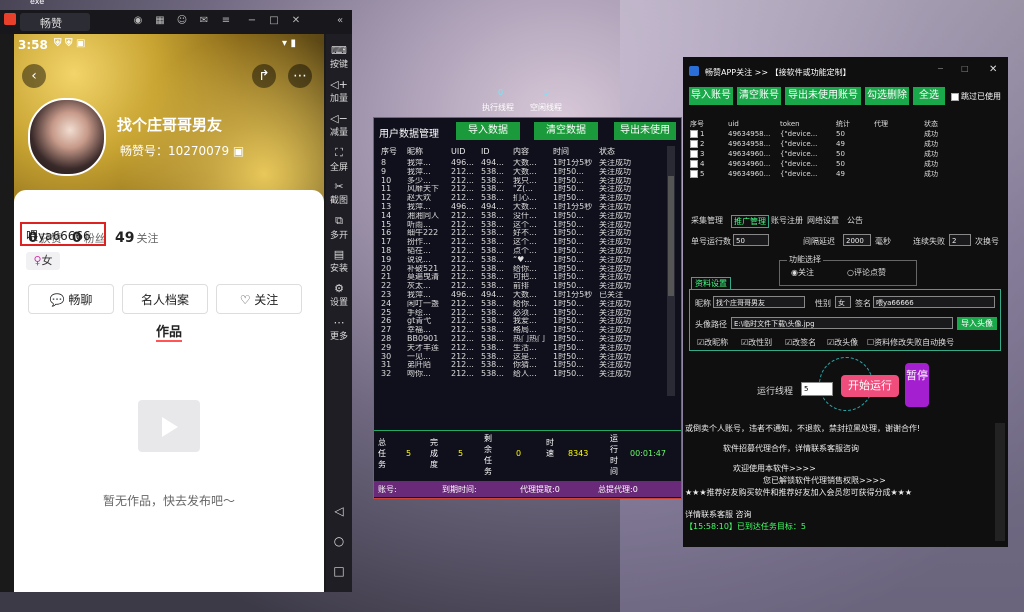 The height and width of the screenshot is (612, 1024). Describe the element at coordinates (759, 302) in the screenshot. I see `nick-input: 找个庄哥哥男友` at that location.